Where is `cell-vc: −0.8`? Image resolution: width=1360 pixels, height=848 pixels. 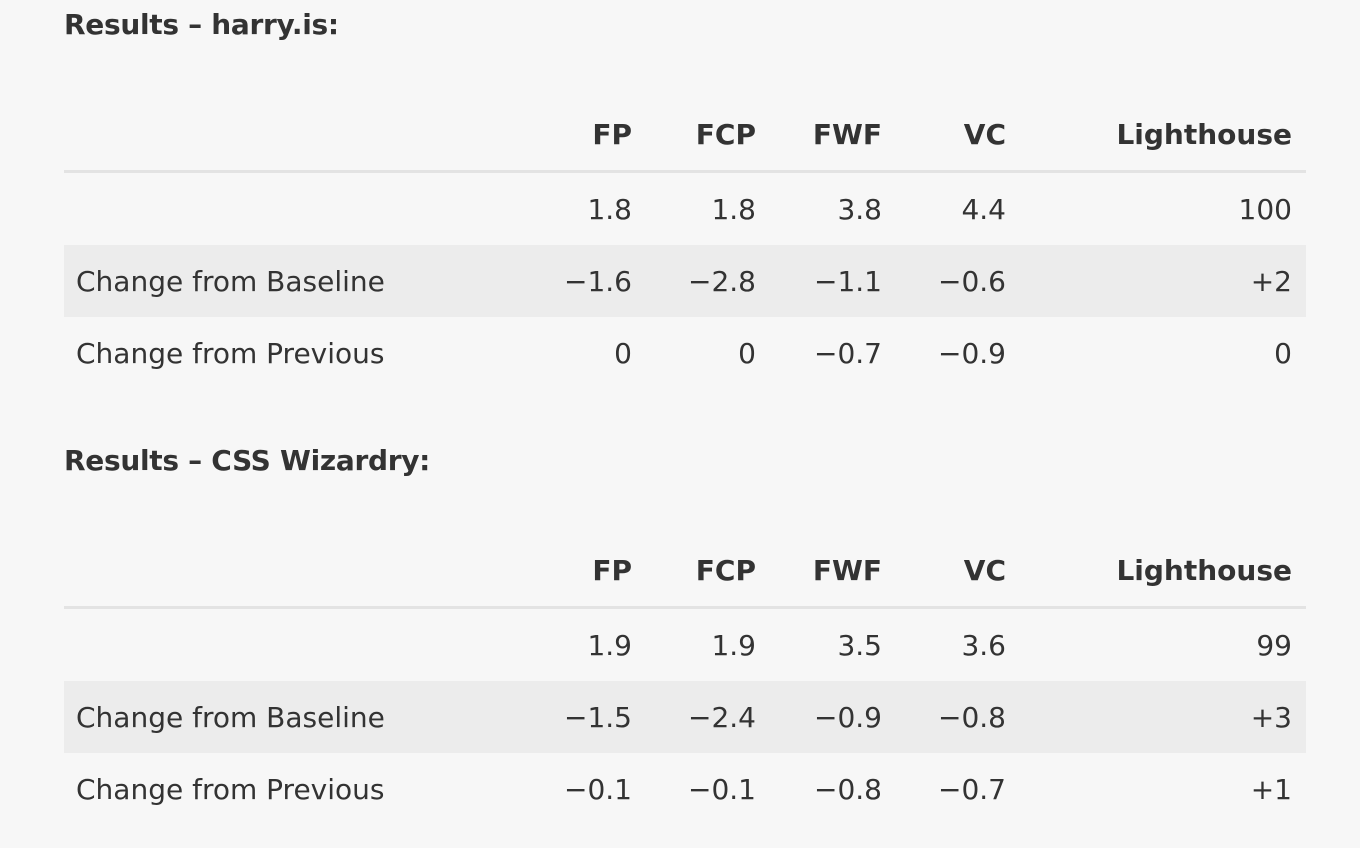 cell-vc: −0.8 is located at coordinates (958, 717).